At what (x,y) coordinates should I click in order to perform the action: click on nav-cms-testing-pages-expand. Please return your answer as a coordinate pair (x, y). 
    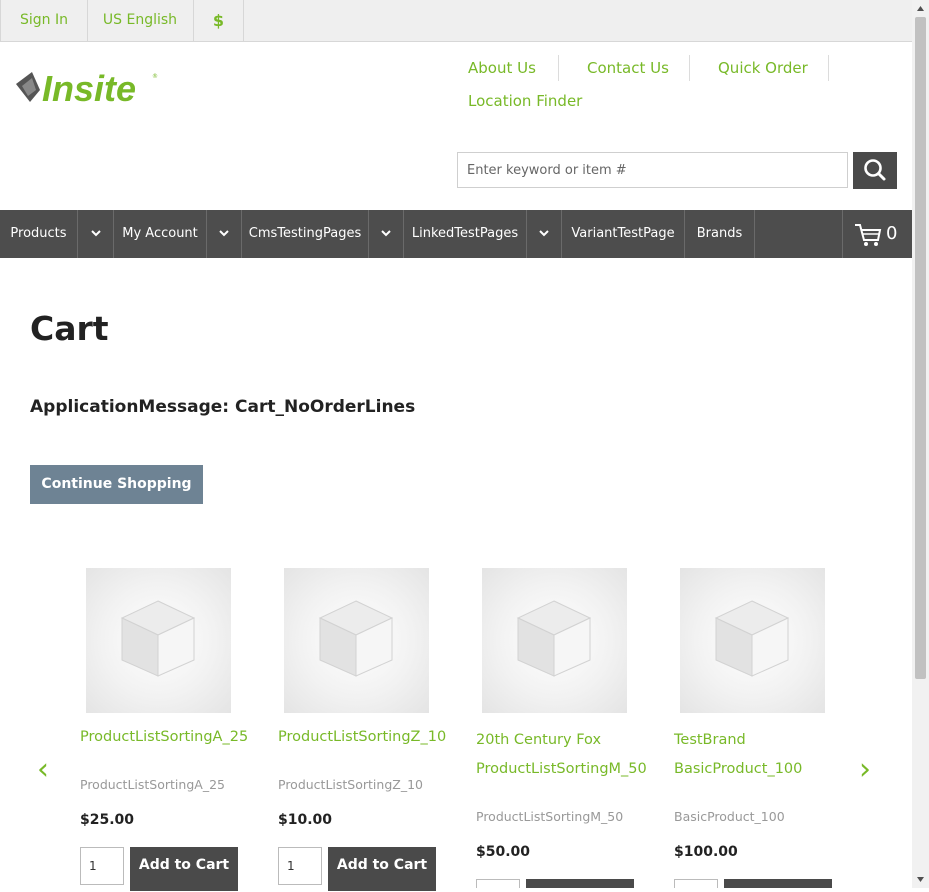
    Looking at the image, I should click on (386, 234).